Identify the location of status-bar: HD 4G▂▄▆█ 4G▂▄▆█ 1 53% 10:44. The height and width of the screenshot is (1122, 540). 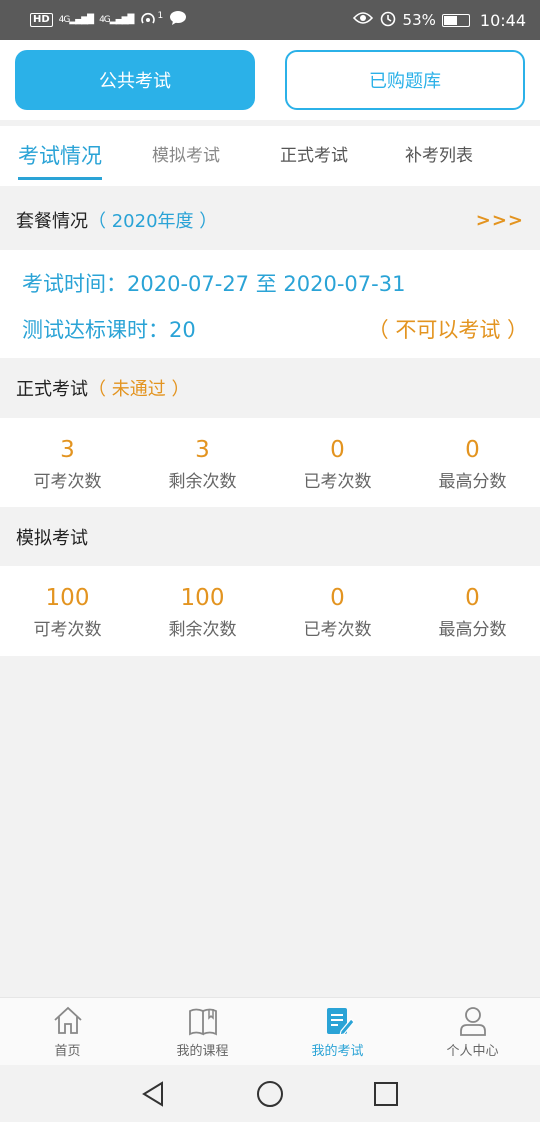
(270, 20).